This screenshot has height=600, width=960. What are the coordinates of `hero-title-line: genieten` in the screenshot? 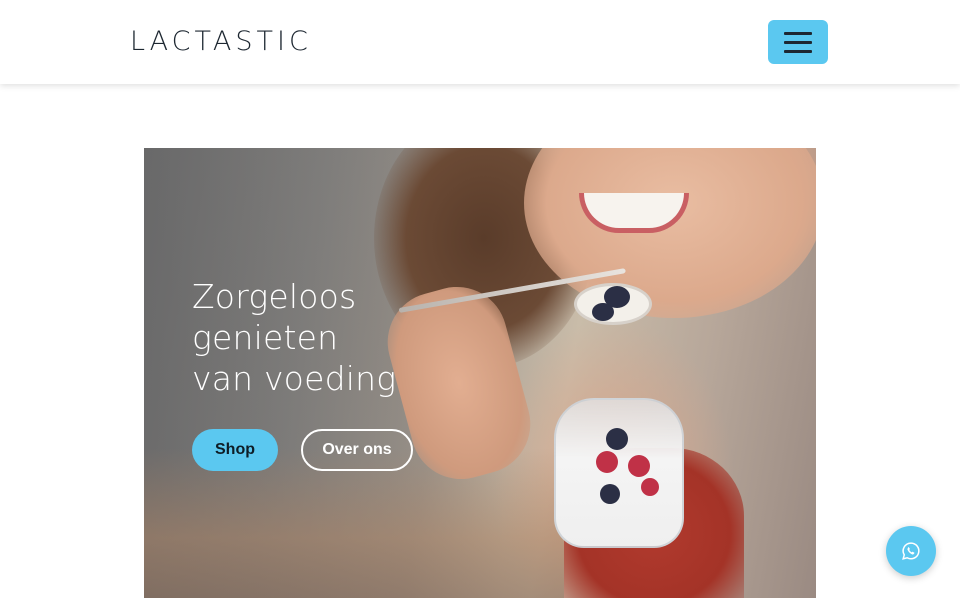 It's located at (265, 337).